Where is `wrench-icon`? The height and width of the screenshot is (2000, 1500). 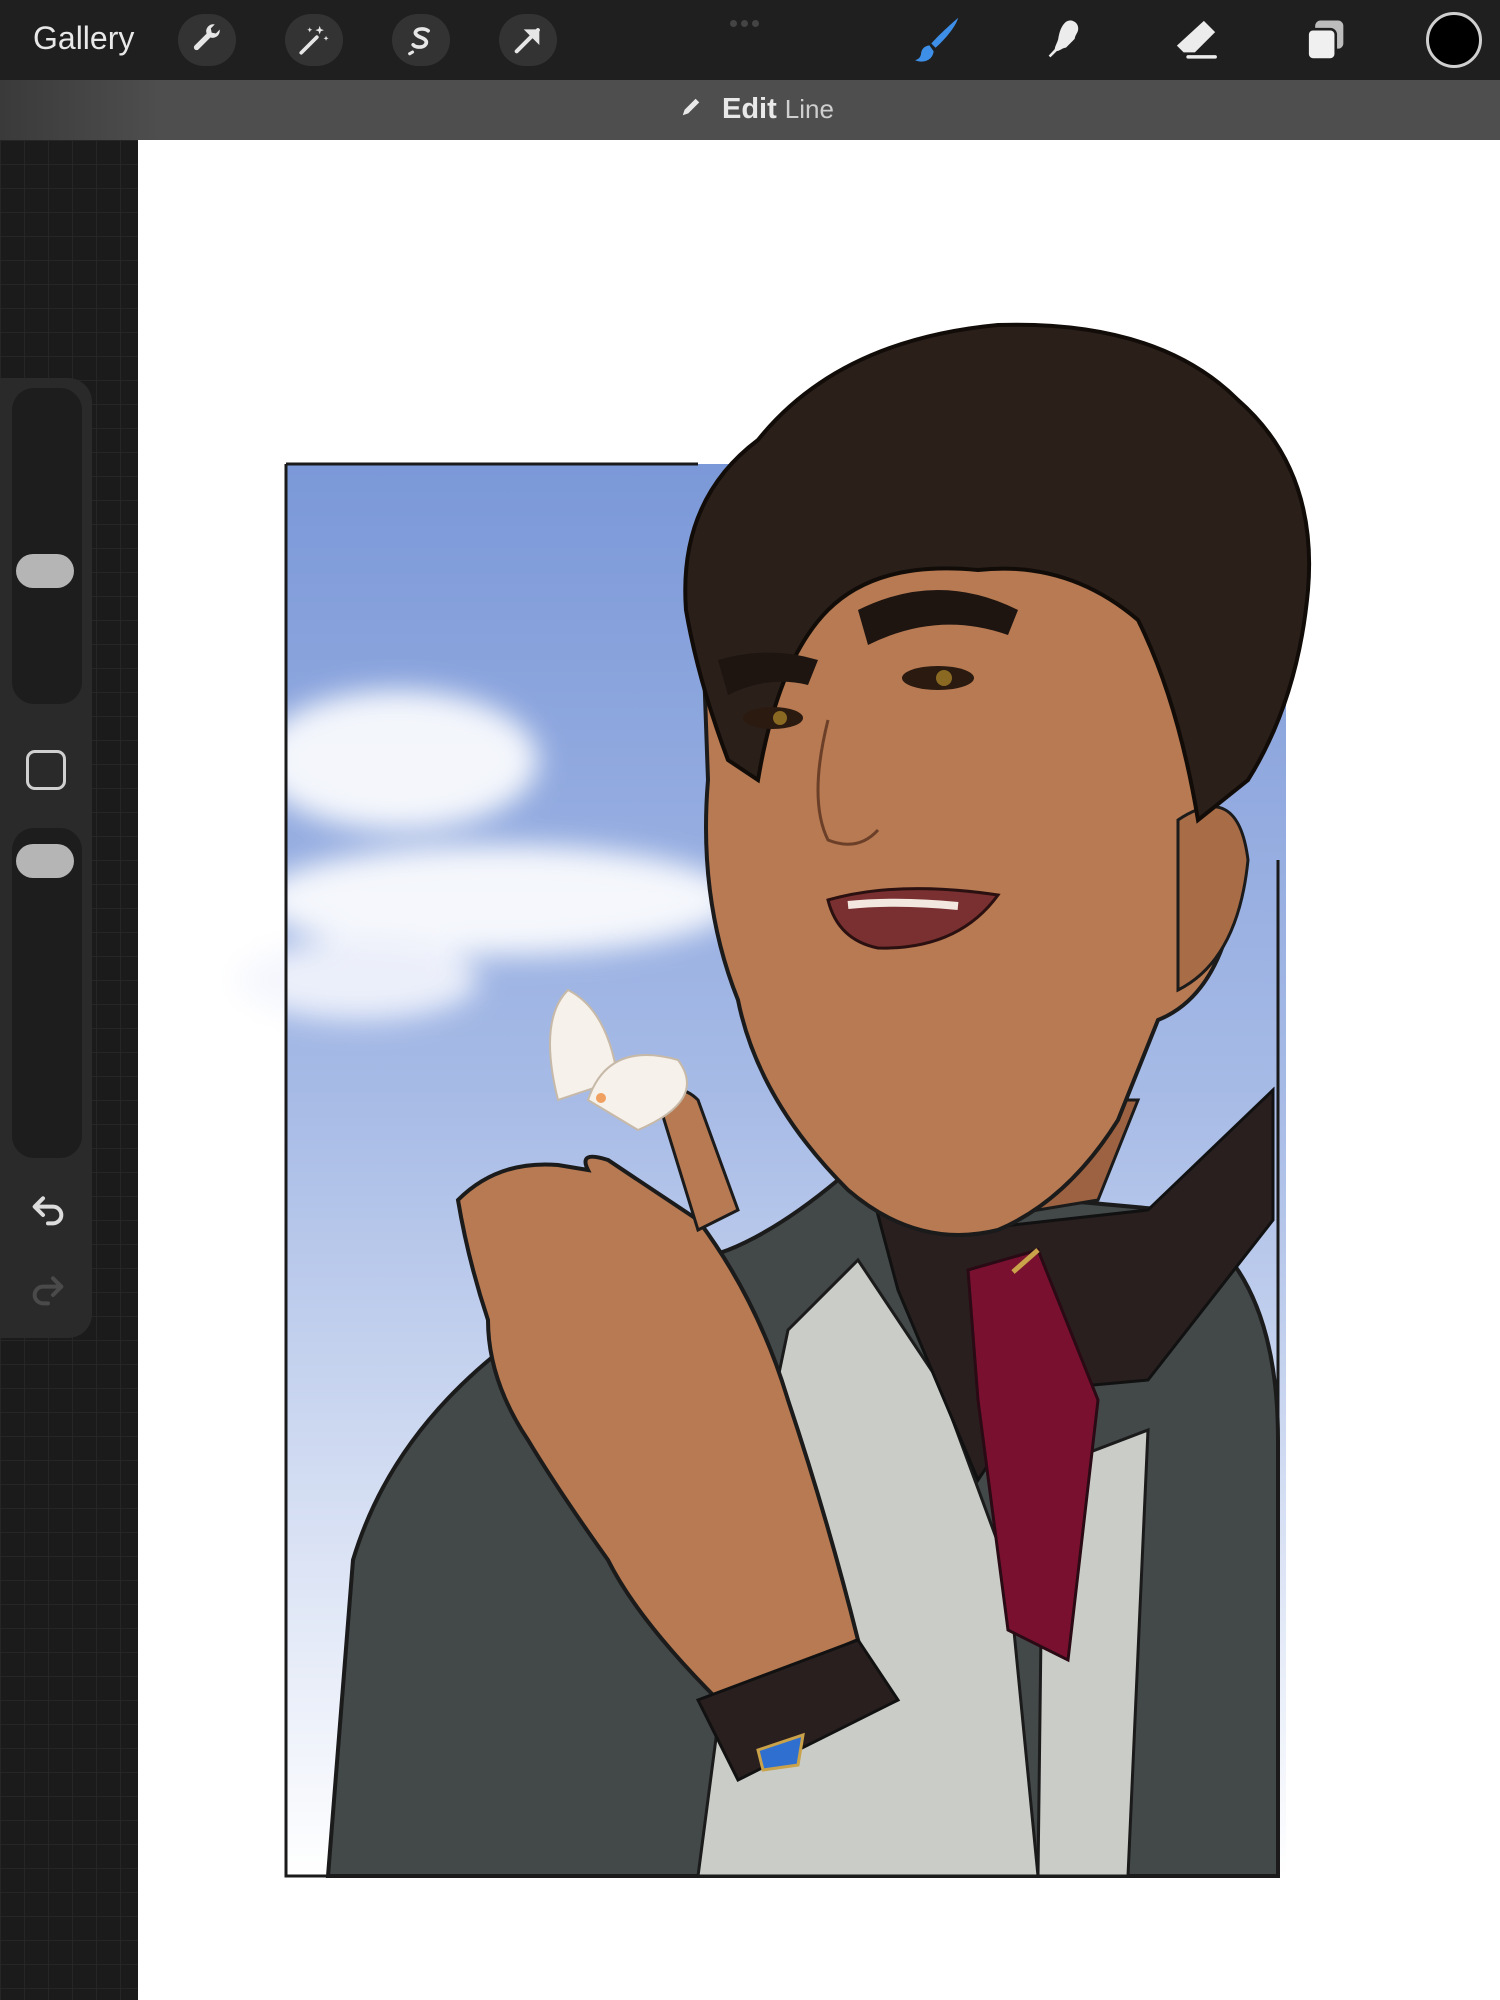
wrench-icon is located at coordinates (207, 40).